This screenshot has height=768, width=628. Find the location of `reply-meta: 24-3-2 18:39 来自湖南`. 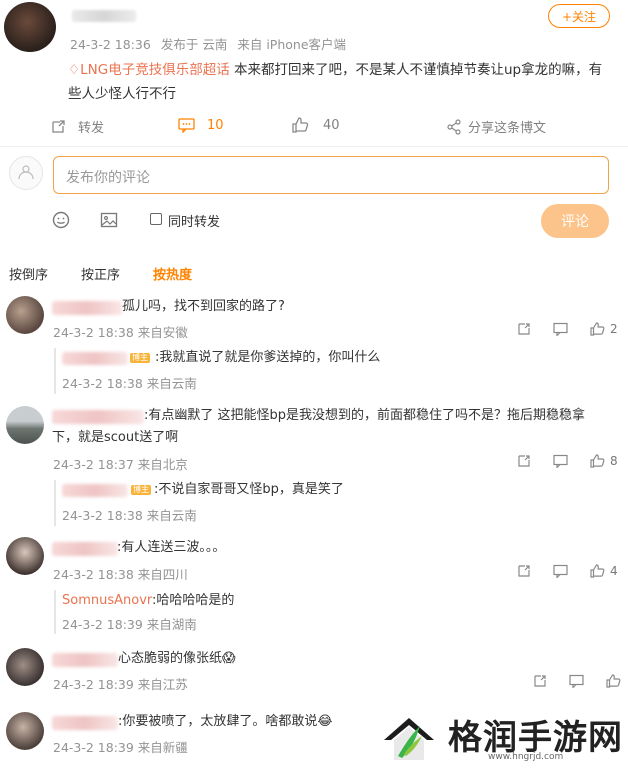

reply-meta: 24-3-2 18:39 来自湖南 is located at coordinates (129, 624).